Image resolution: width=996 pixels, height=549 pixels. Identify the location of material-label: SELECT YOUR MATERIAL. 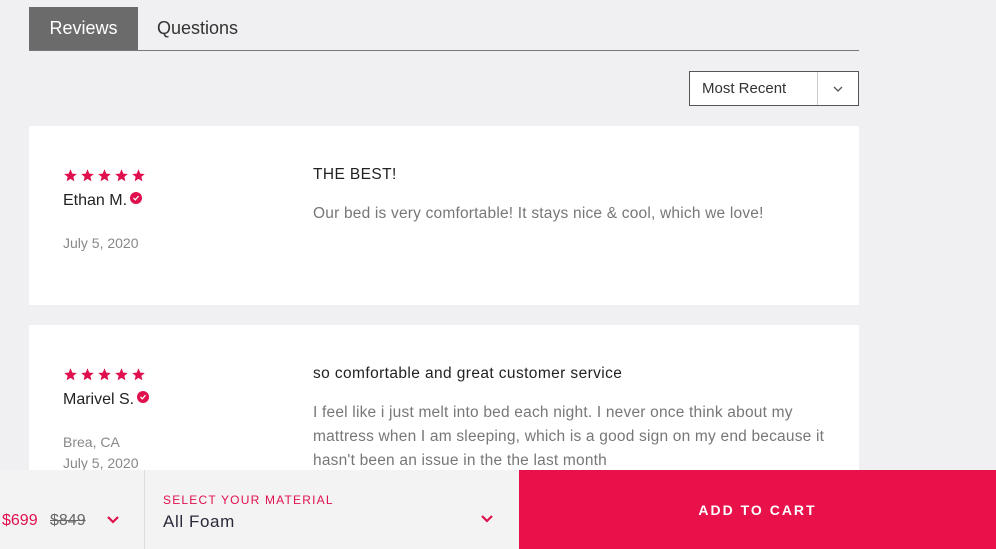
(248, 500).